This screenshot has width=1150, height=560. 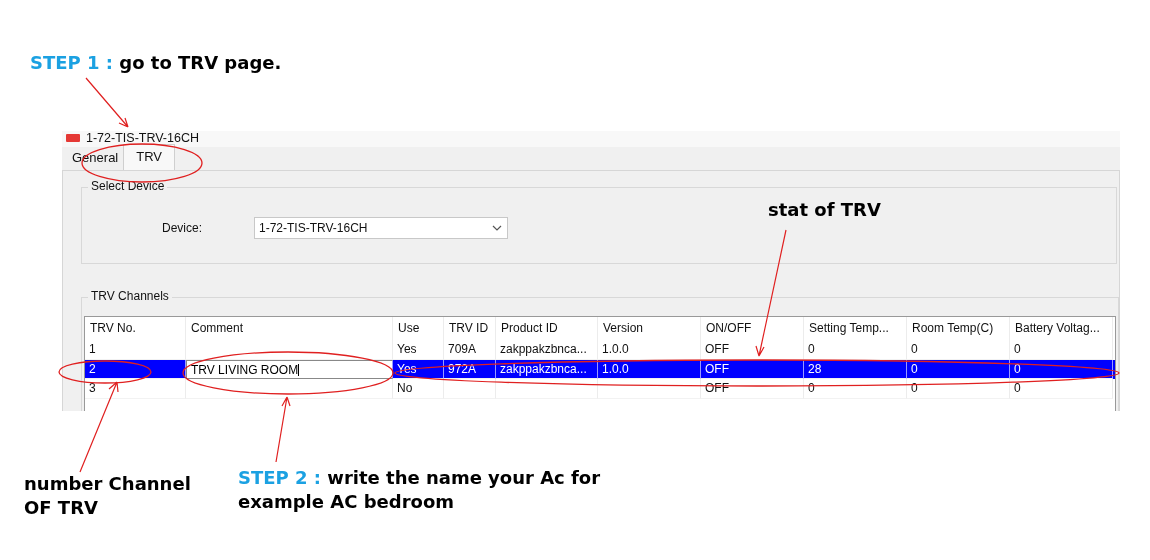 What do you see at coordinates (752, 328) in the screenshot?
I see `column-header: ON/OFF` at bounding box center [752, 328].